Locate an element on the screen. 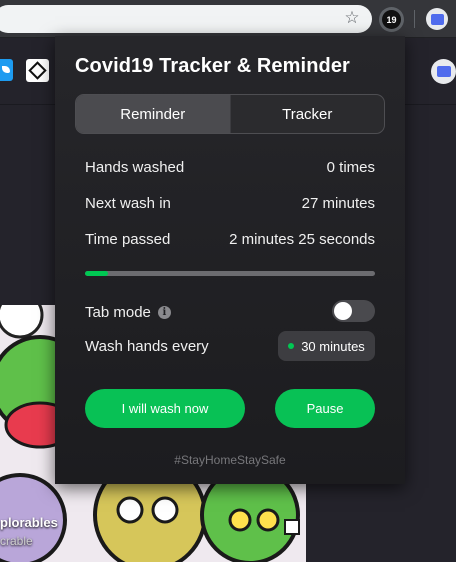 The height and width of the screenshot is (562, 456). extension-badge: 19 is located at coordinates (391, 19).